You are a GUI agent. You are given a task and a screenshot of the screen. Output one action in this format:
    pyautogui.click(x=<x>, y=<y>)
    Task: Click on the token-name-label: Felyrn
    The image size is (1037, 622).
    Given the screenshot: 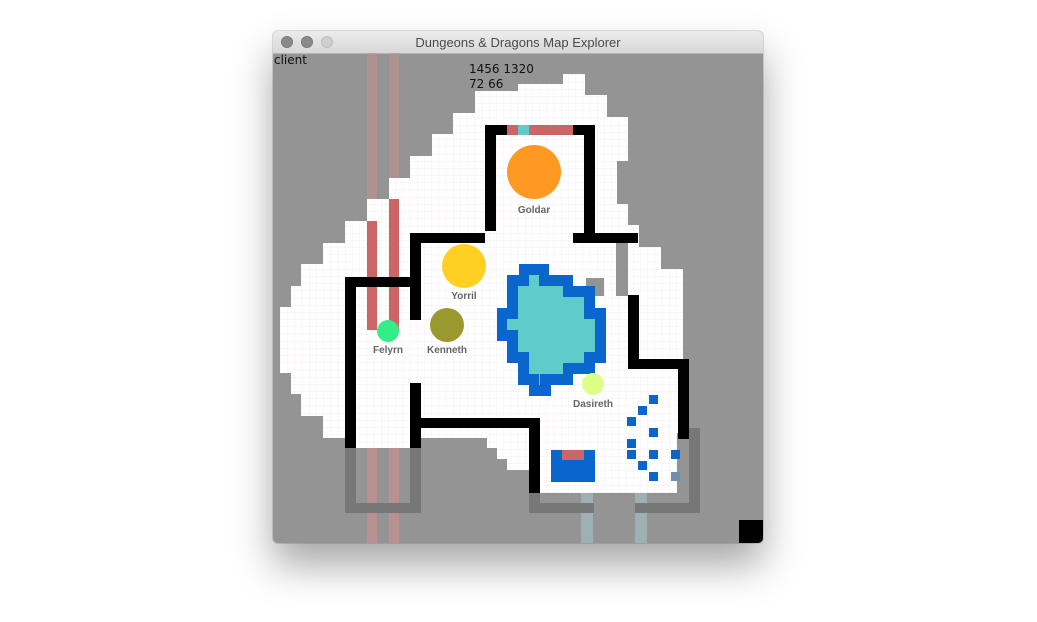 What is the action you would take?
    pyautogui.click(x=388, y=350)
    